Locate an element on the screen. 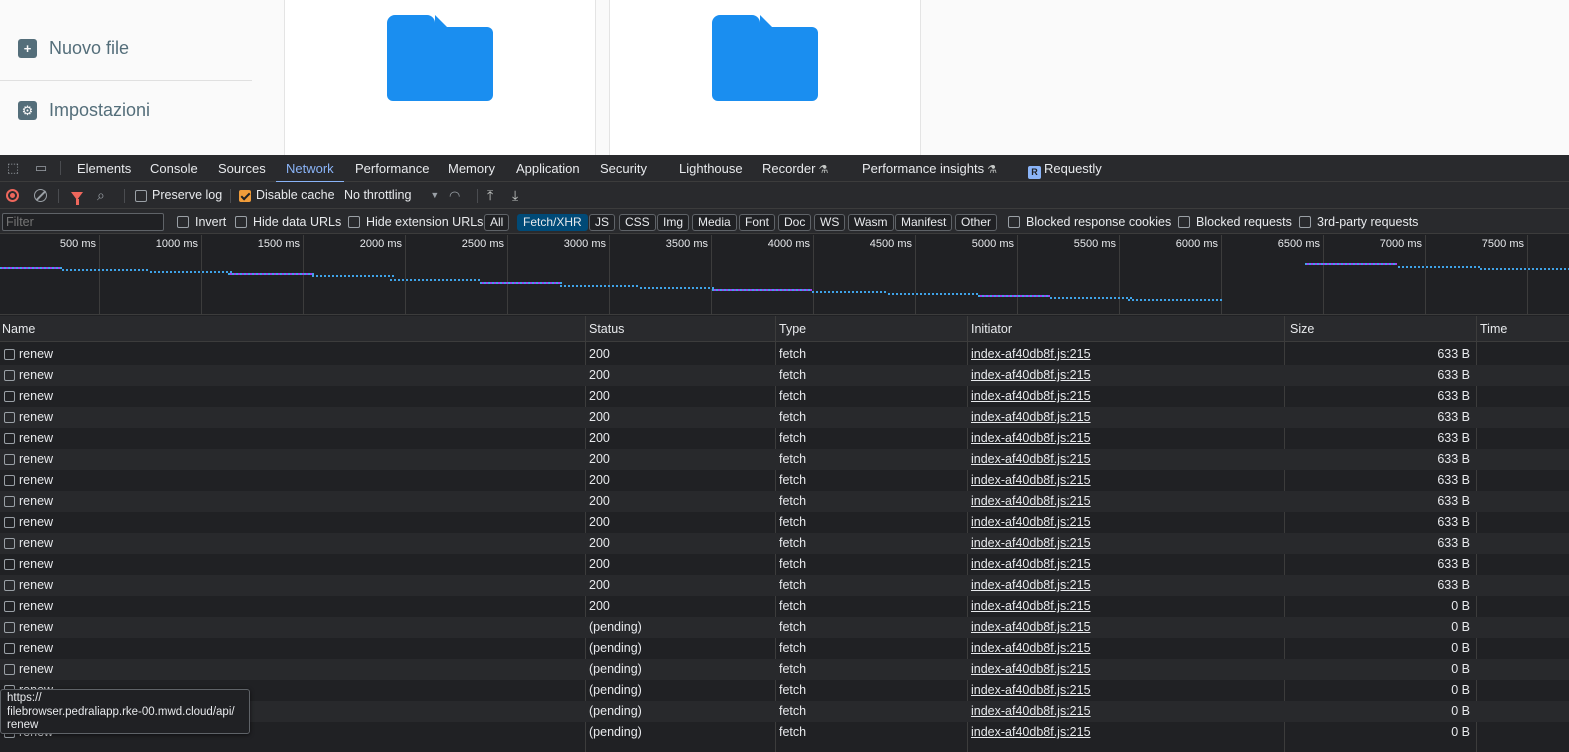 Image resolution: width=1569 pixels, height=752 pixels. tab-application: Application is located at coordinates (548, 168).